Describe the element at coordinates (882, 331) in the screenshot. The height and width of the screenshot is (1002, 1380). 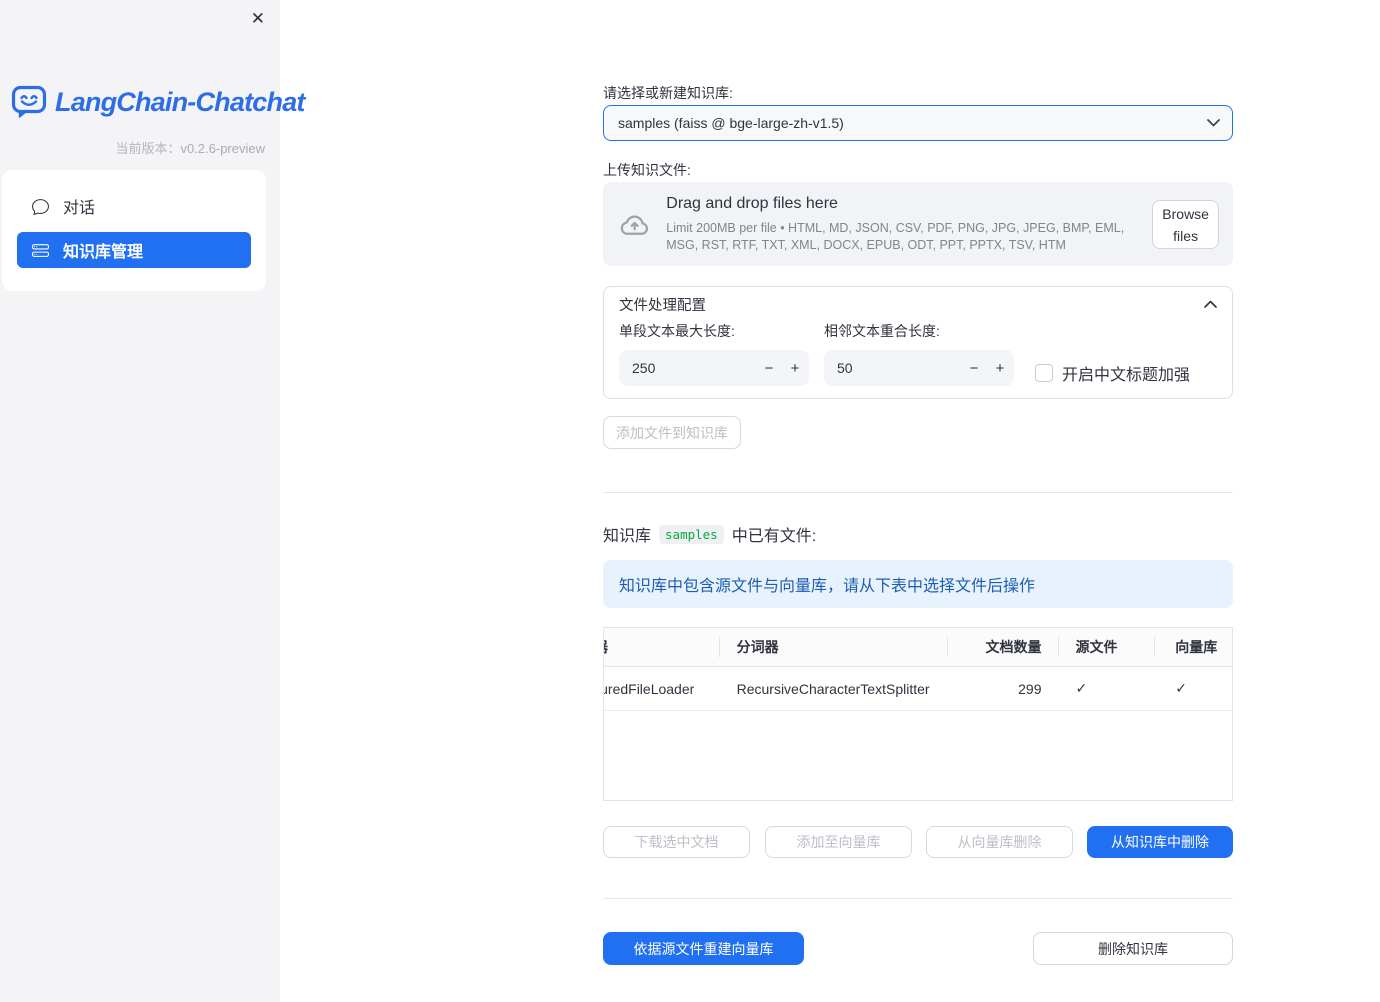
I see `overlap-size-label: 相邻文本重合长度:` at that location.